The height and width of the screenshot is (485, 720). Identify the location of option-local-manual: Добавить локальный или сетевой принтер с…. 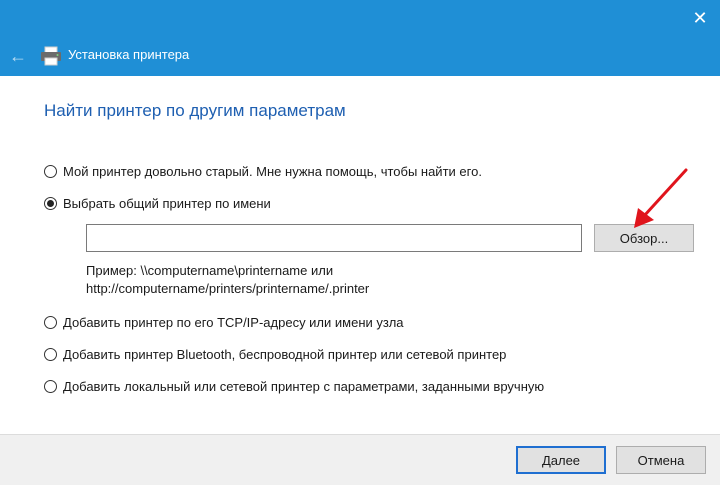
(294, 386).